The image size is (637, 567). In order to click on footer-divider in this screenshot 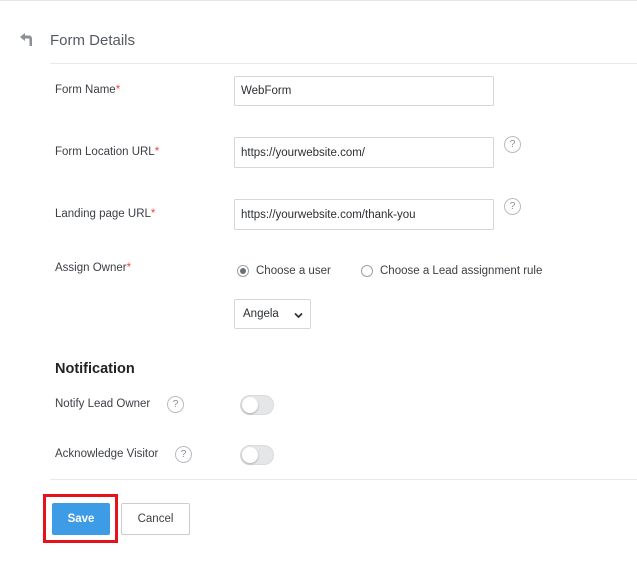, I will do `click(343, 479)`.